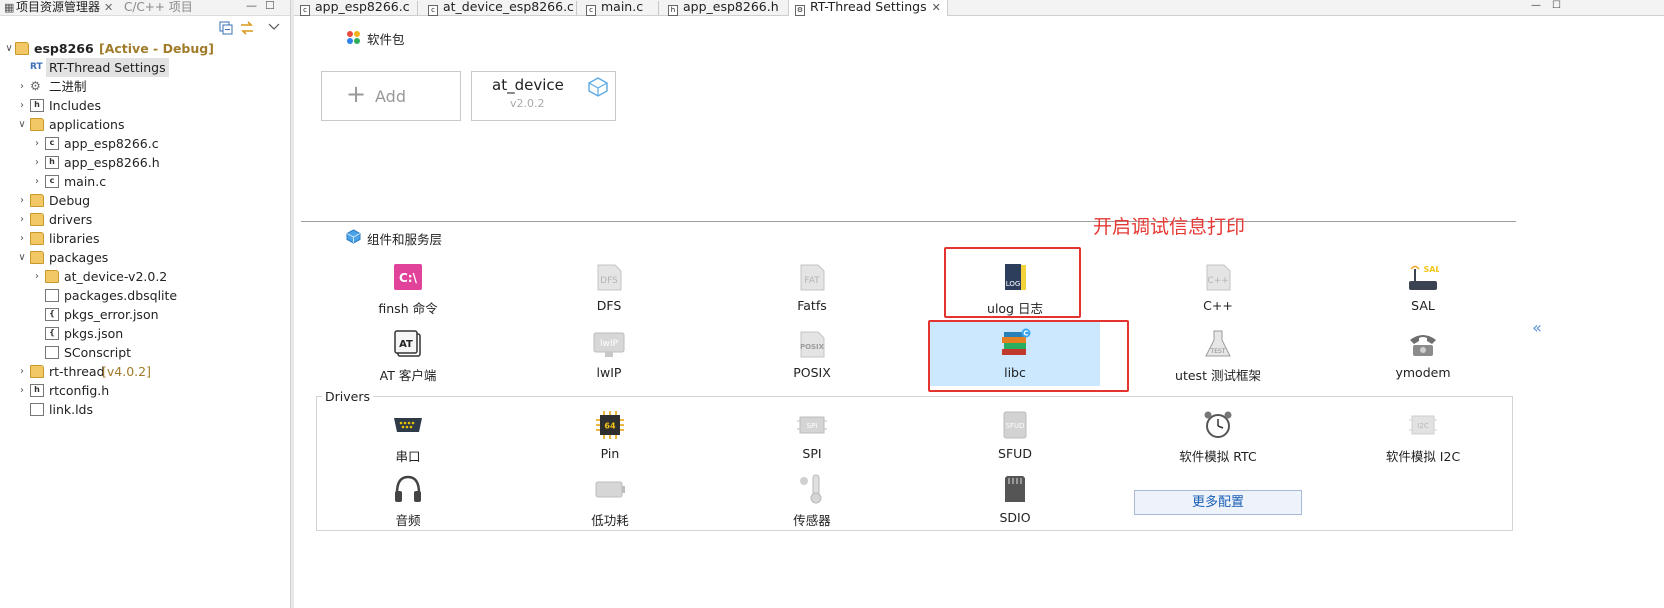 The image size is (1664, 608). What do you see at coordinates (347, 396) in the screenshot?
I see `drivers-title: Drivers` at bounding box center [347, 396].